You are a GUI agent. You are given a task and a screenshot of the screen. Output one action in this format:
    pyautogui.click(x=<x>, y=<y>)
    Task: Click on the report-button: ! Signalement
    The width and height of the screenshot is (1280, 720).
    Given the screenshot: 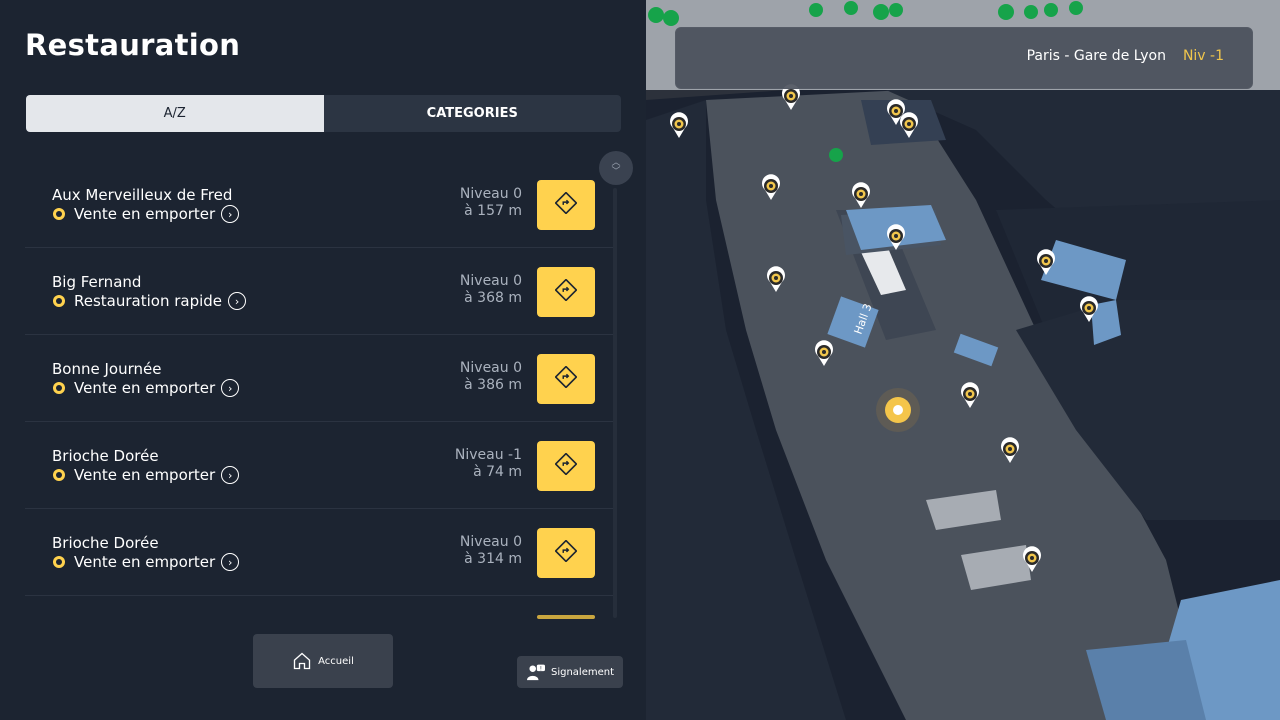 What is the action you would take?
    pyautogui.click(x=570, y=672)
    